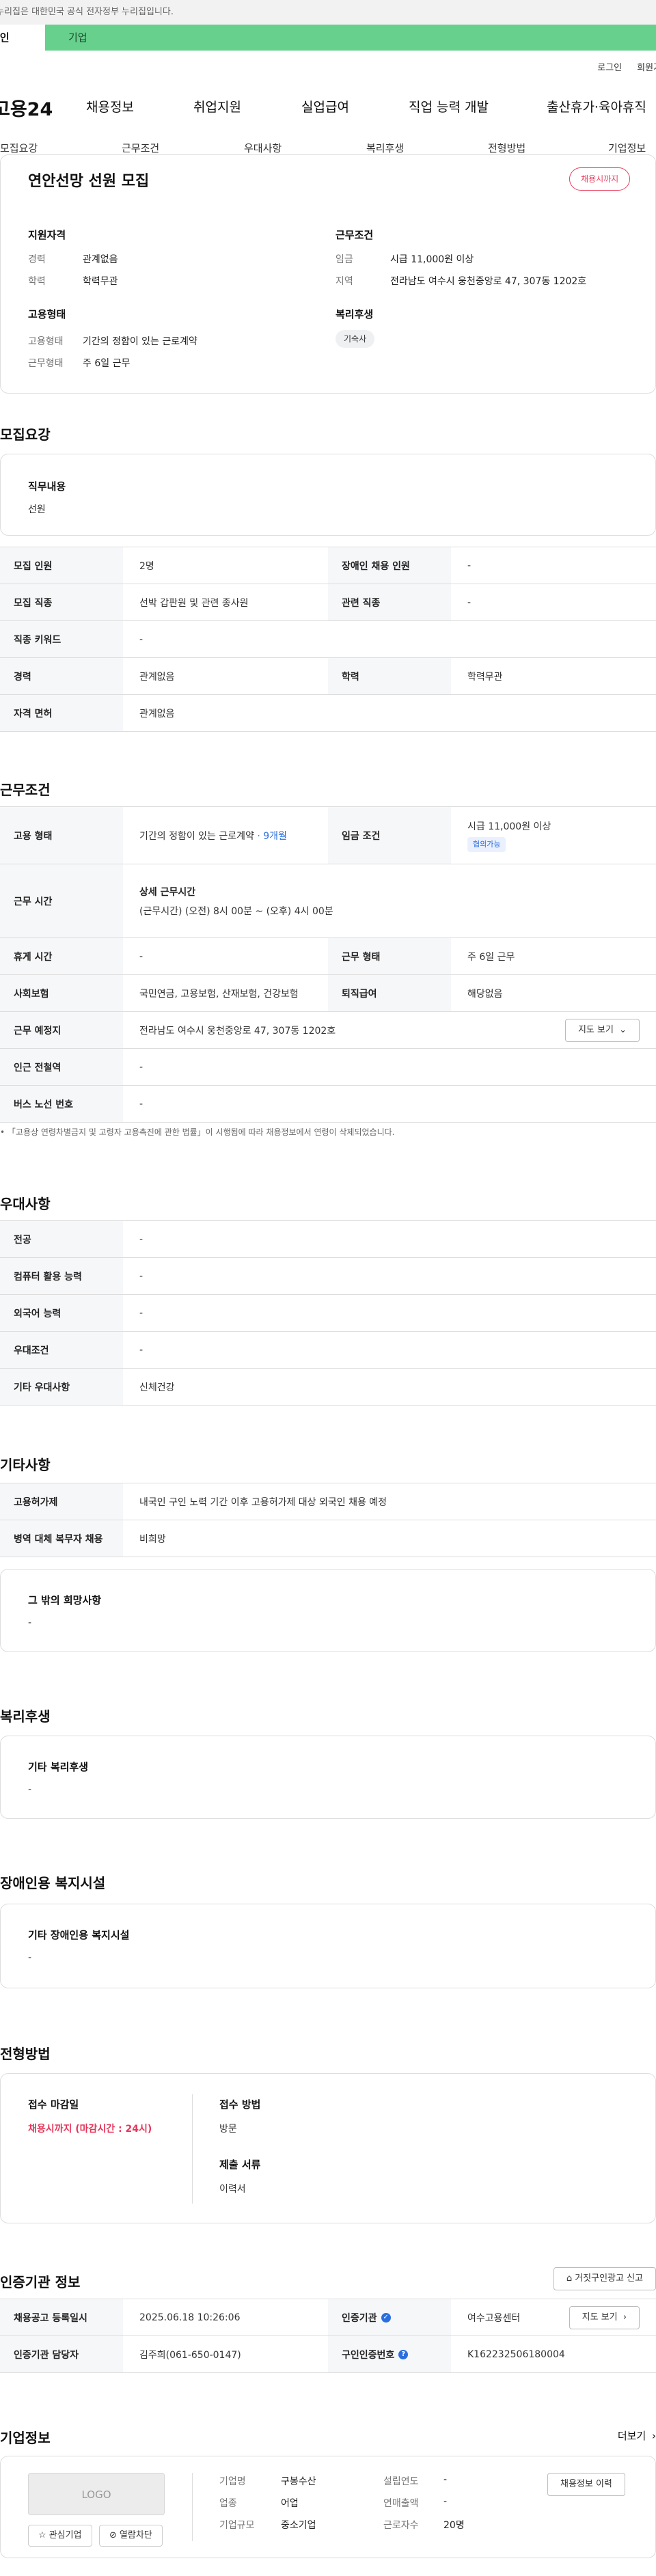 This screenshot has width=656, height=2576. I want to click on report-false-ad-button: ⌂ 거짓구인광고 신고, so click(604, 2278).